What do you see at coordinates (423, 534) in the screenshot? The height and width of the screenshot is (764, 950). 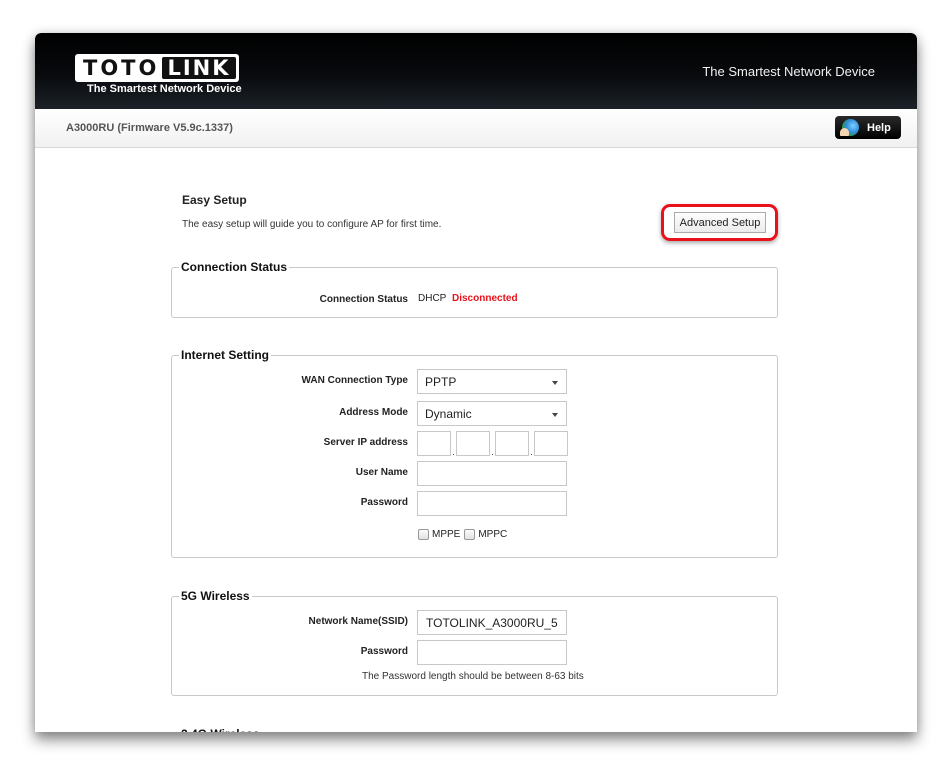 I see `mppe-checkbox` at bounding box center [423, 534].